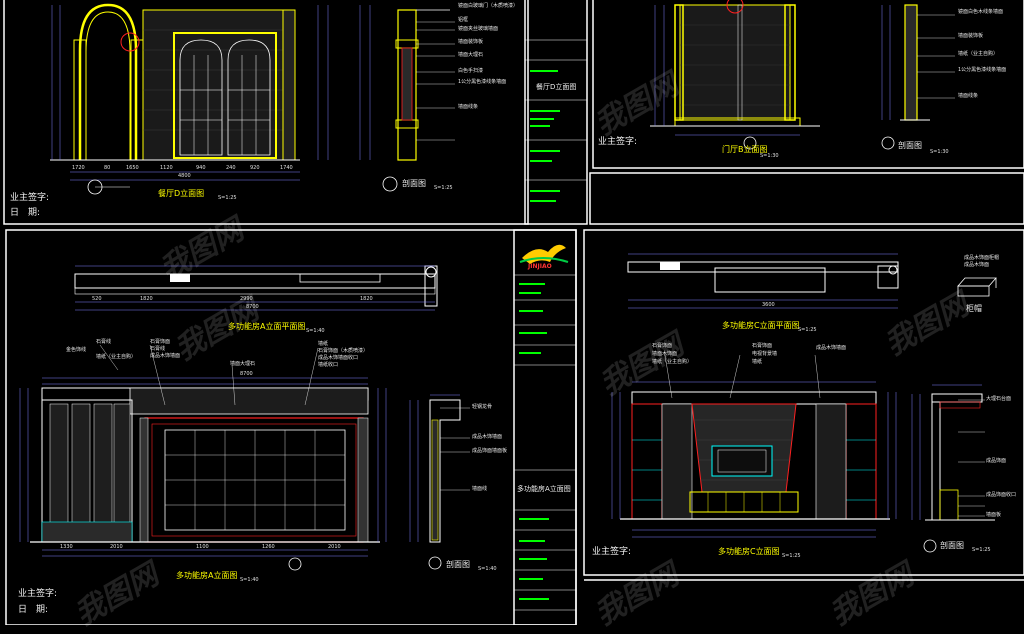  What do you see at coordinates (999, 399) in the screenshot?
I see `callout: 大理石台面` at bounding box center [999, 399].